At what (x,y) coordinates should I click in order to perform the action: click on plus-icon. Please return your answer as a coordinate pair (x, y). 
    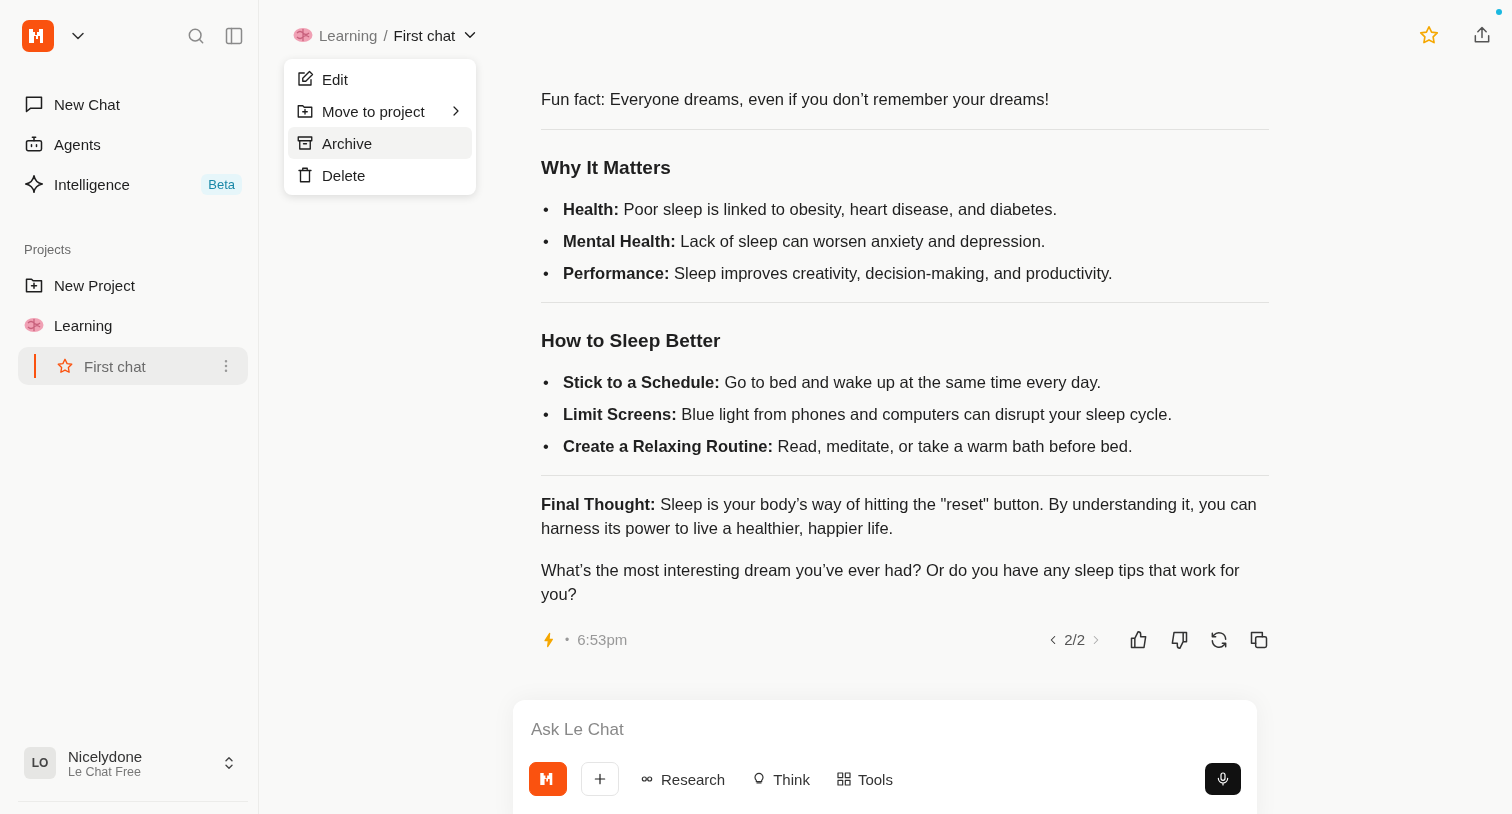
    Looking at the image, I should click on (600, 779).